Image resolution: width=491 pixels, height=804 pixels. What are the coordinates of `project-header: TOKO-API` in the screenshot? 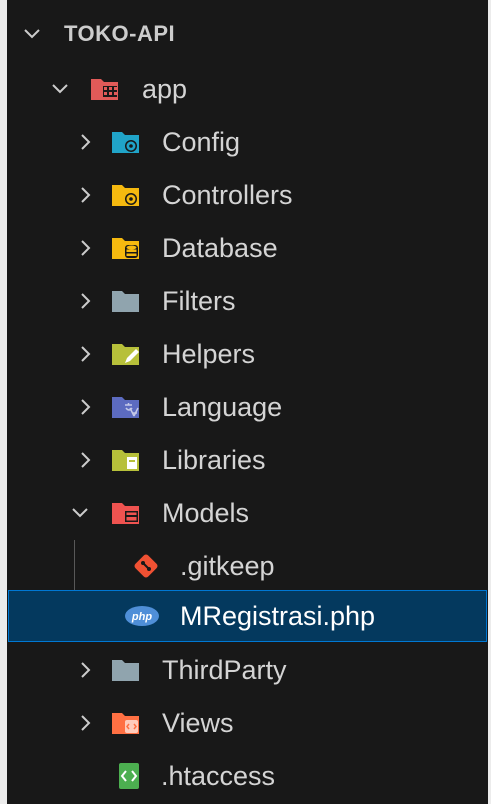 It's located at (247, 34).